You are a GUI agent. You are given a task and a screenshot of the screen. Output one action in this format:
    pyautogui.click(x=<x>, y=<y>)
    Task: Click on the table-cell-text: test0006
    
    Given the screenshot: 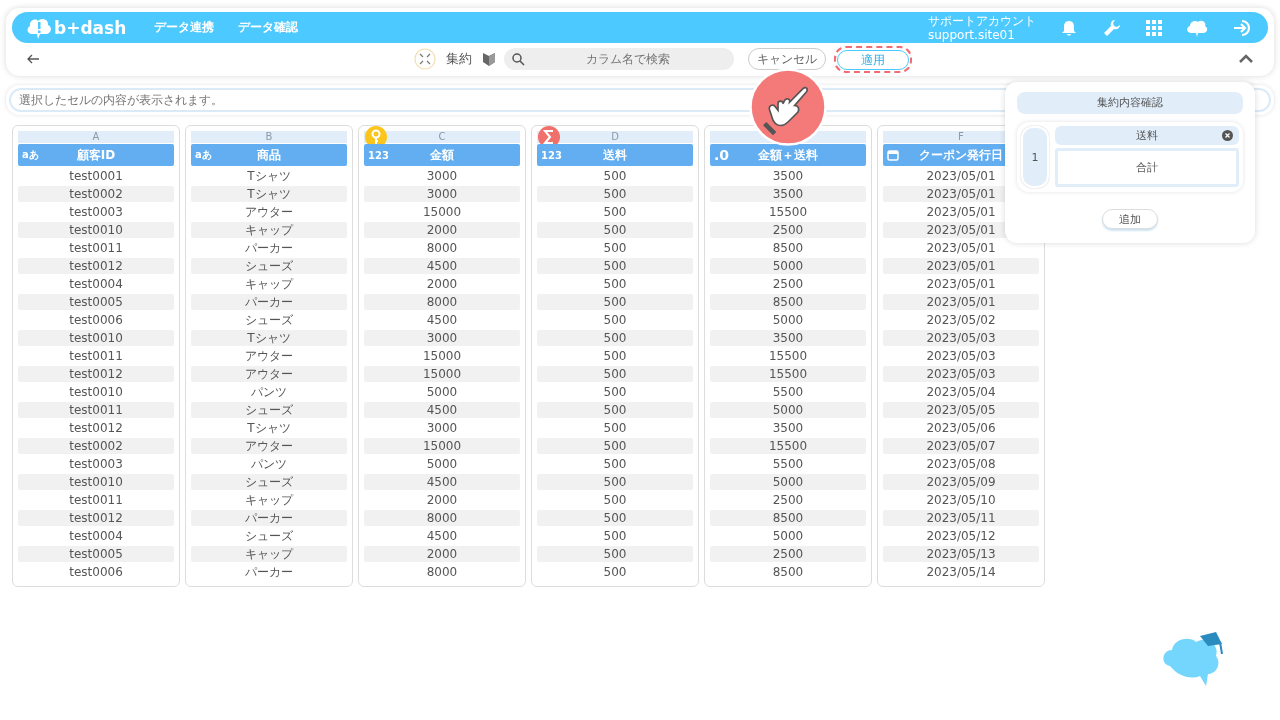 What is the action you would take?
    pyautogui.click(x=96, y=320)
    